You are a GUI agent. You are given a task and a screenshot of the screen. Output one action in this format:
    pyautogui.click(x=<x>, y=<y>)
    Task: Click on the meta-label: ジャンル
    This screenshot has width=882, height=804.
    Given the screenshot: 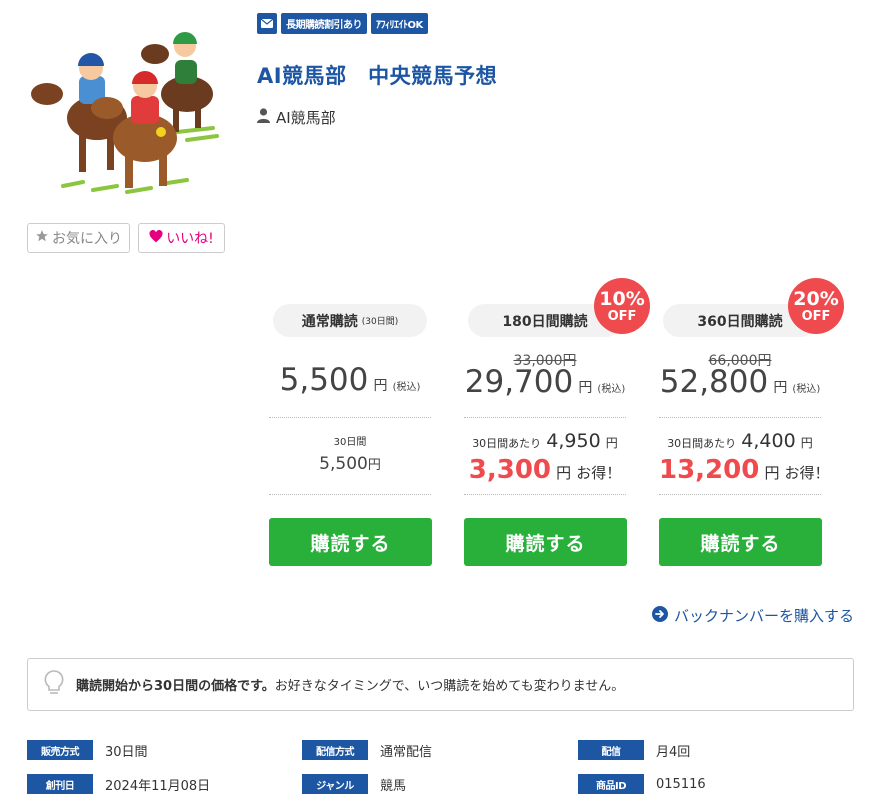 What is the action you would take?
    pyautogui.click(x=335, y=784)
    